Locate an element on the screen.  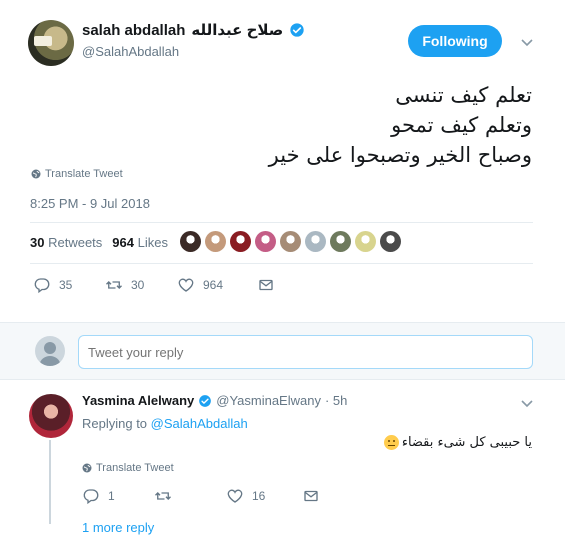
user-avatar is located at coordinates (50, 351).